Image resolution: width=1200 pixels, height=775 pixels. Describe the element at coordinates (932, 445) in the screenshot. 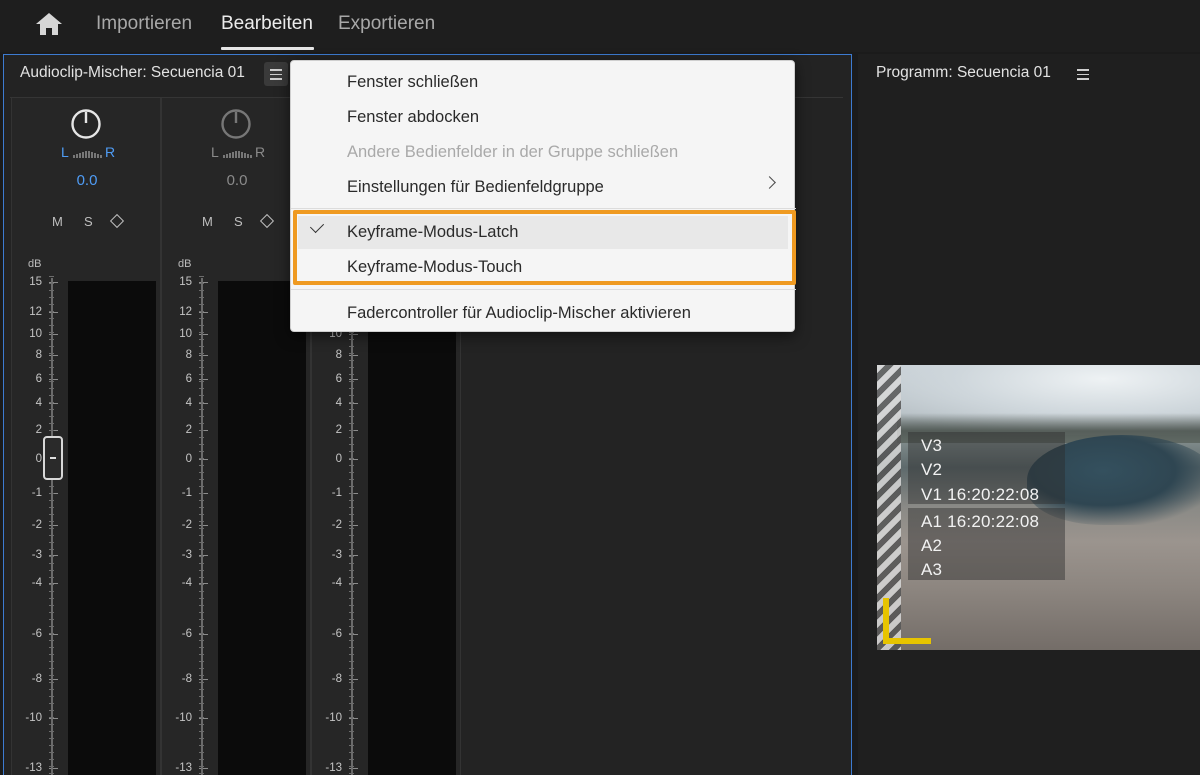

I see `overlay-track-v3: V3` at that location.